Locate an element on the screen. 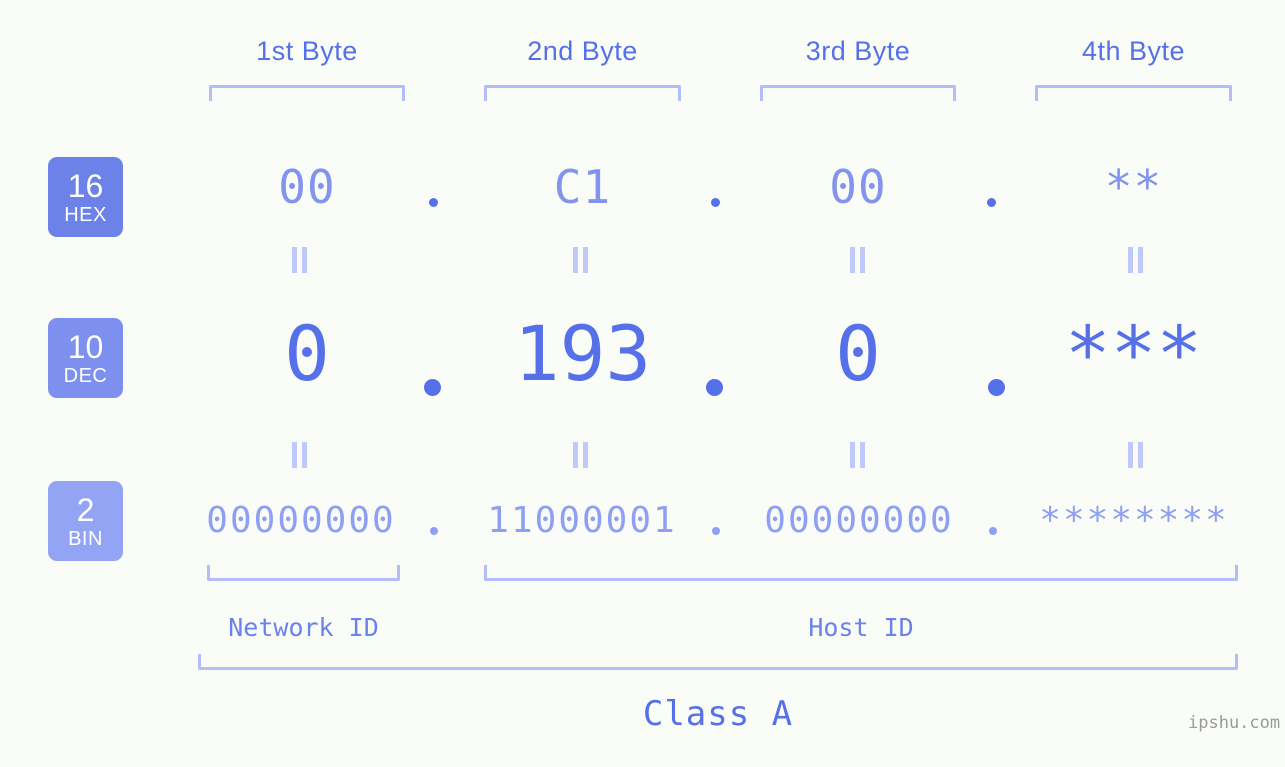 The image size is (1285, 767). hex-byte-2: C1 is located at coordinates (582, 187).